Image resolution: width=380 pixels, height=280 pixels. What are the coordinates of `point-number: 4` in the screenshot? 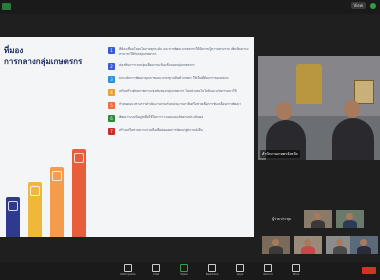 It's located at (111, 92).